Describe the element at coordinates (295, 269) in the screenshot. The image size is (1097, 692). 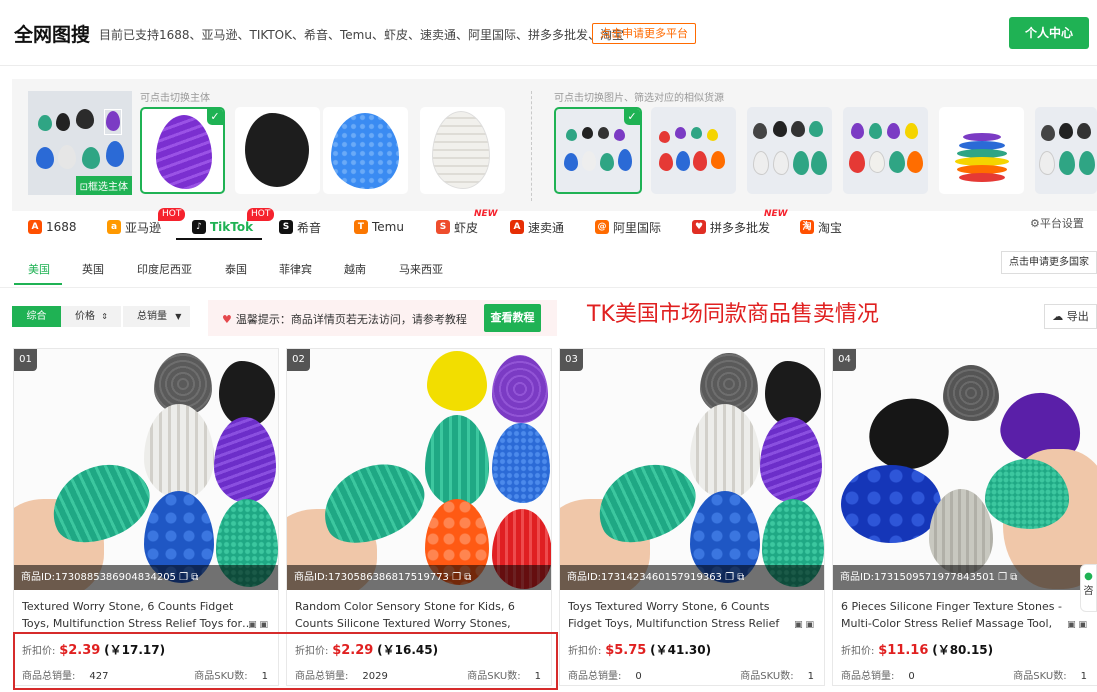
I see `country-tab-philippines: 菲律宾` at that location.